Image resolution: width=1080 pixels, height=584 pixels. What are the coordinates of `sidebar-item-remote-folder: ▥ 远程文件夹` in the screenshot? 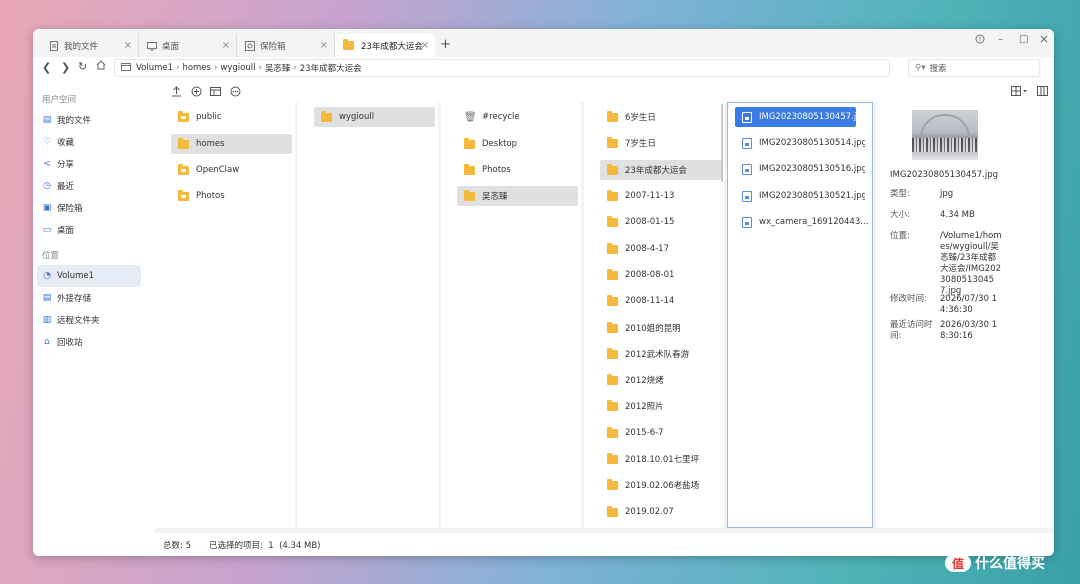 It's located at (93, 320).